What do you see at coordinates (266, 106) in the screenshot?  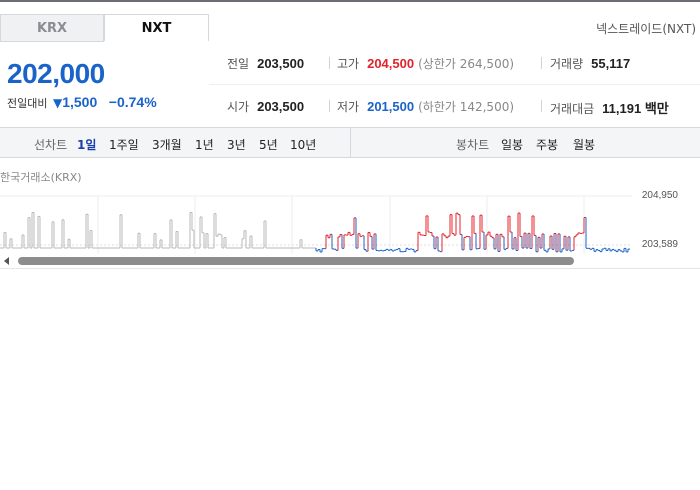 I see `stat-open: 시가 203,500` at bounding box center [266, 106].